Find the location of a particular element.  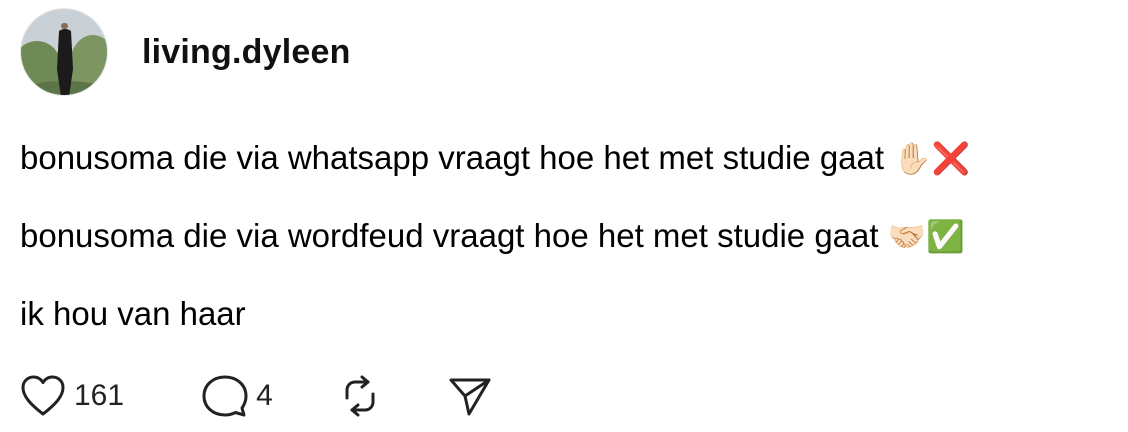

post-header: living.dyleen is located at coordinates (185, 52).